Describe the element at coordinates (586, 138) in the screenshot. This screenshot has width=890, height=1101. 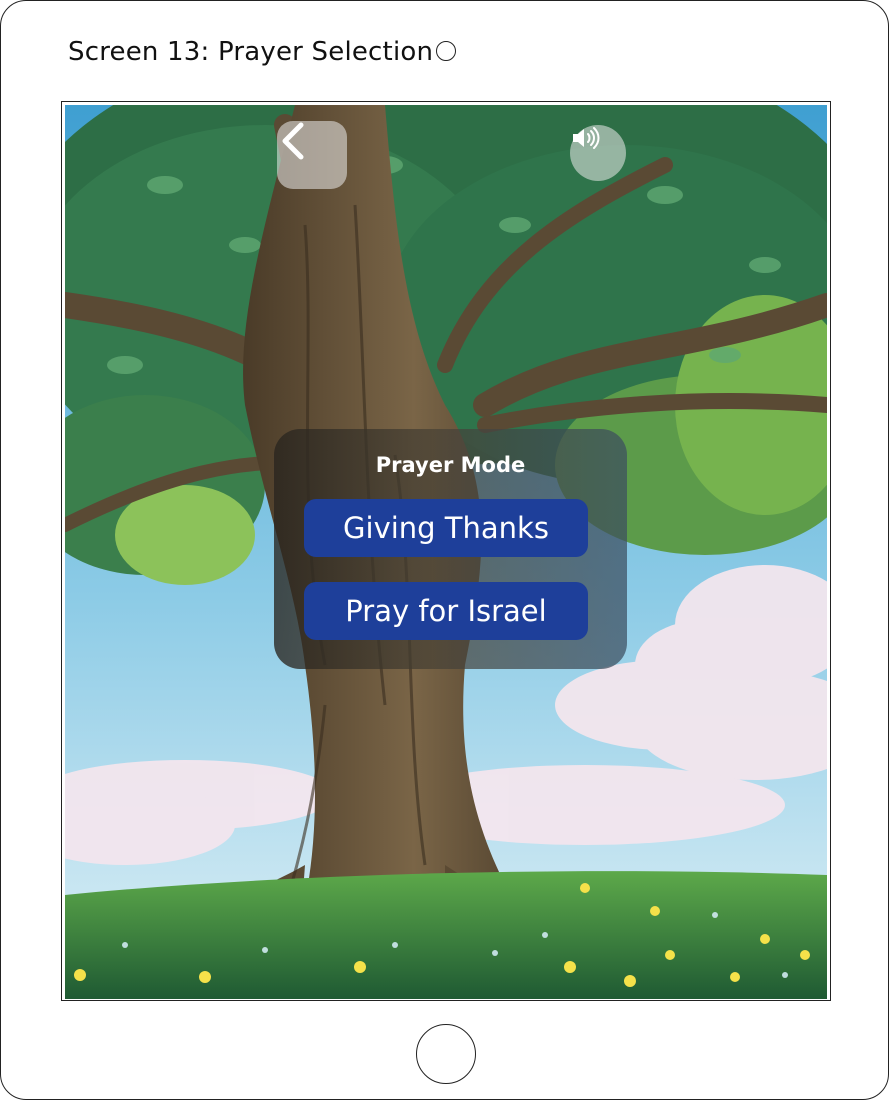
I see `speaker-volume-icon` at that location.